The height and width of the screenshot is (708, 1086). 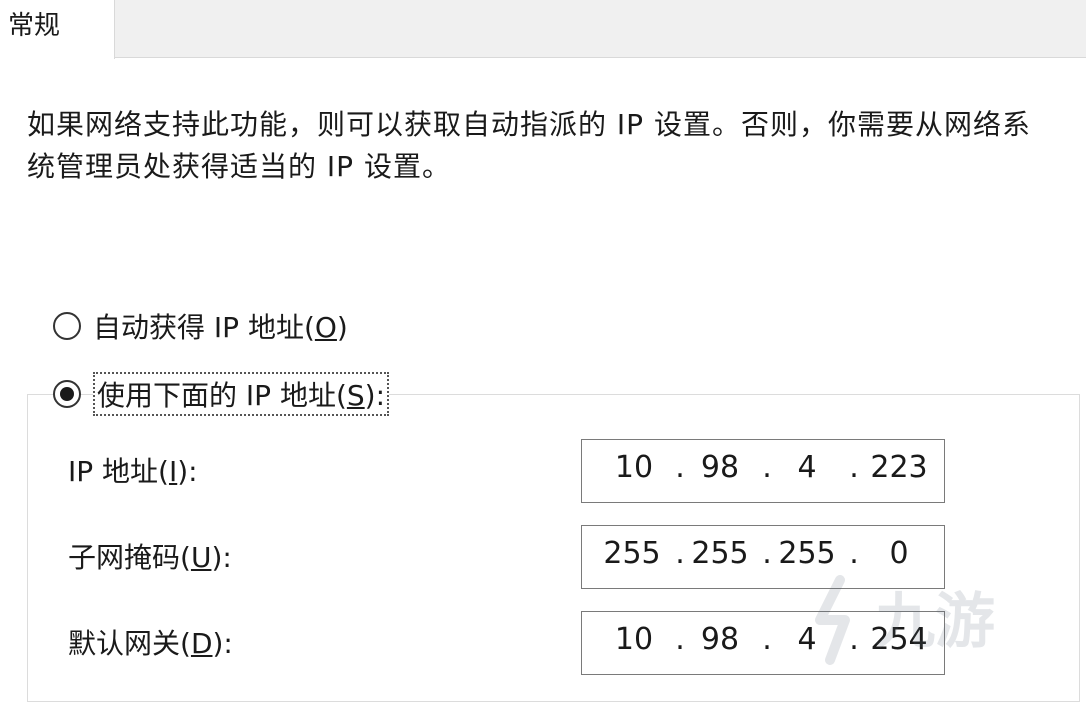 I want to click on radio-auto-ip-label: 自动获得 IP 地址(O), so click(x=220, y=327).